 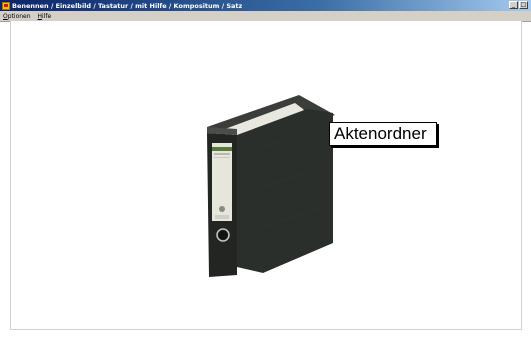 What do you see at coordinates (380, 133) in the screenshot?
I see `word-text: Aktenordner` at bounding box center [380, 133].